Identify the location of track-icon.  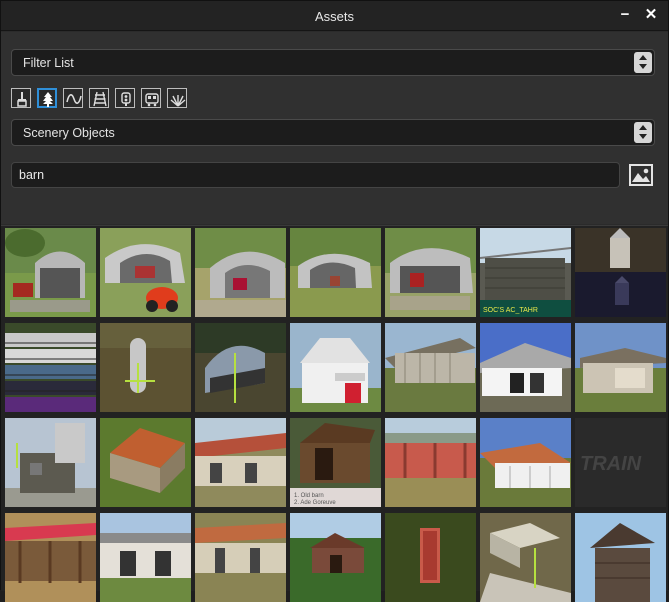
(99, 98).